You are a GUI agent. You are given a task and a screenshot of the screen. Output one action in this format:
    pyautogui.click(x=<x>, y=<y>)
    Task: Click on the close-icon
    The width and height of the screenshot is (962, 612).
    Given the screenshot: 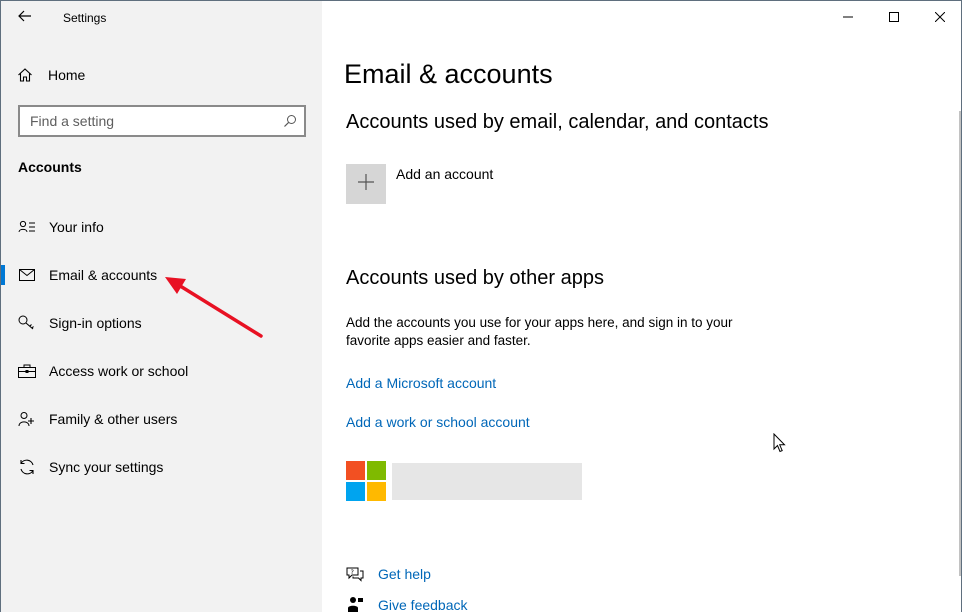 What is the action you would take?
    pyautogui.click(x=940, y=18)
    